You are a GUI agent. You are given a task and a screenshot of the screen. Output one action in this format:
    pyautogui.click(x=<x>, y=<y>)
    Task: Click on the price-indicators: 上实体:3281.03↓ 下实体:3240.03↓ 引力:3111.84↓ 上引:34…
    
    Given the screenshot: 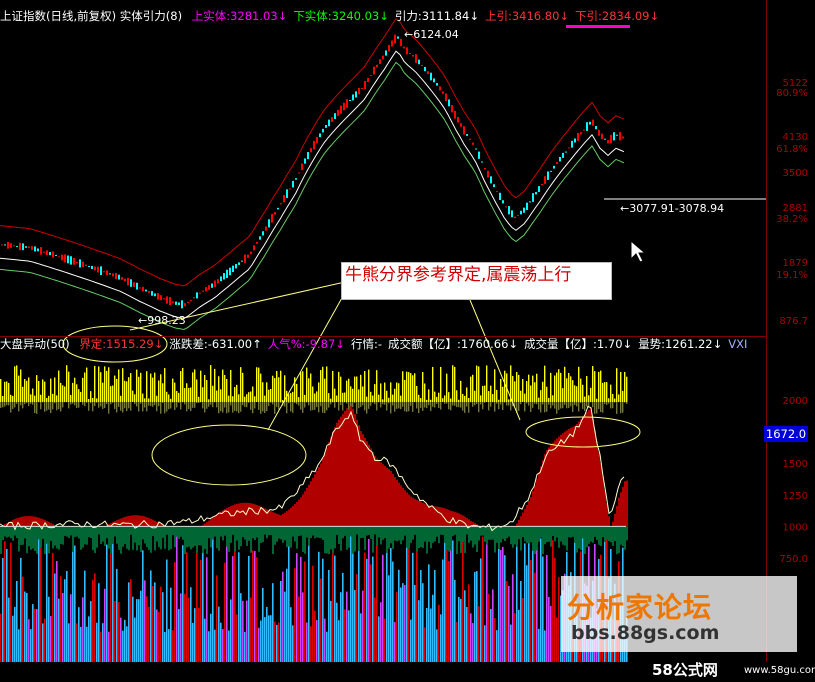 What is the action you would take?
    pyautogui.click(x=428, y=16)
    